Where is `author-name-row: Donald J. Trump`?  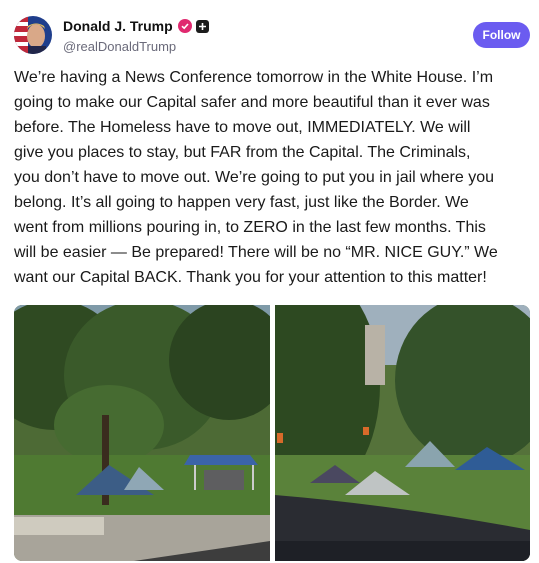
author-name-row: Donald J. Trump is located at coordinates (136, 26).